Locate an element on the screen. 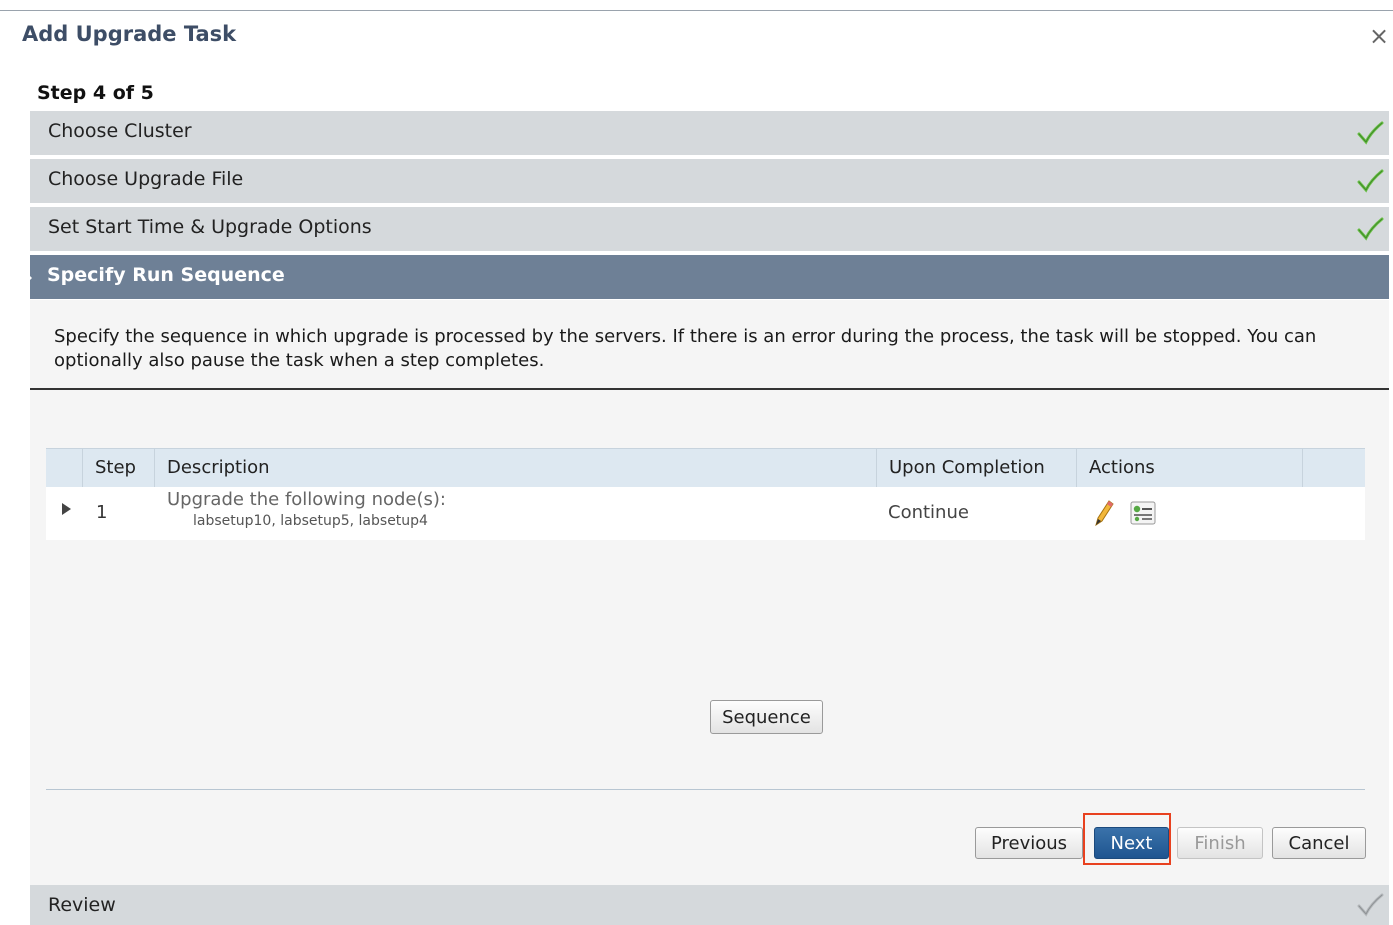 The height and width of the screenshot is (925, 1393). table-header: Step Description Upon Completion Actions is located at coordinates (705, 467).